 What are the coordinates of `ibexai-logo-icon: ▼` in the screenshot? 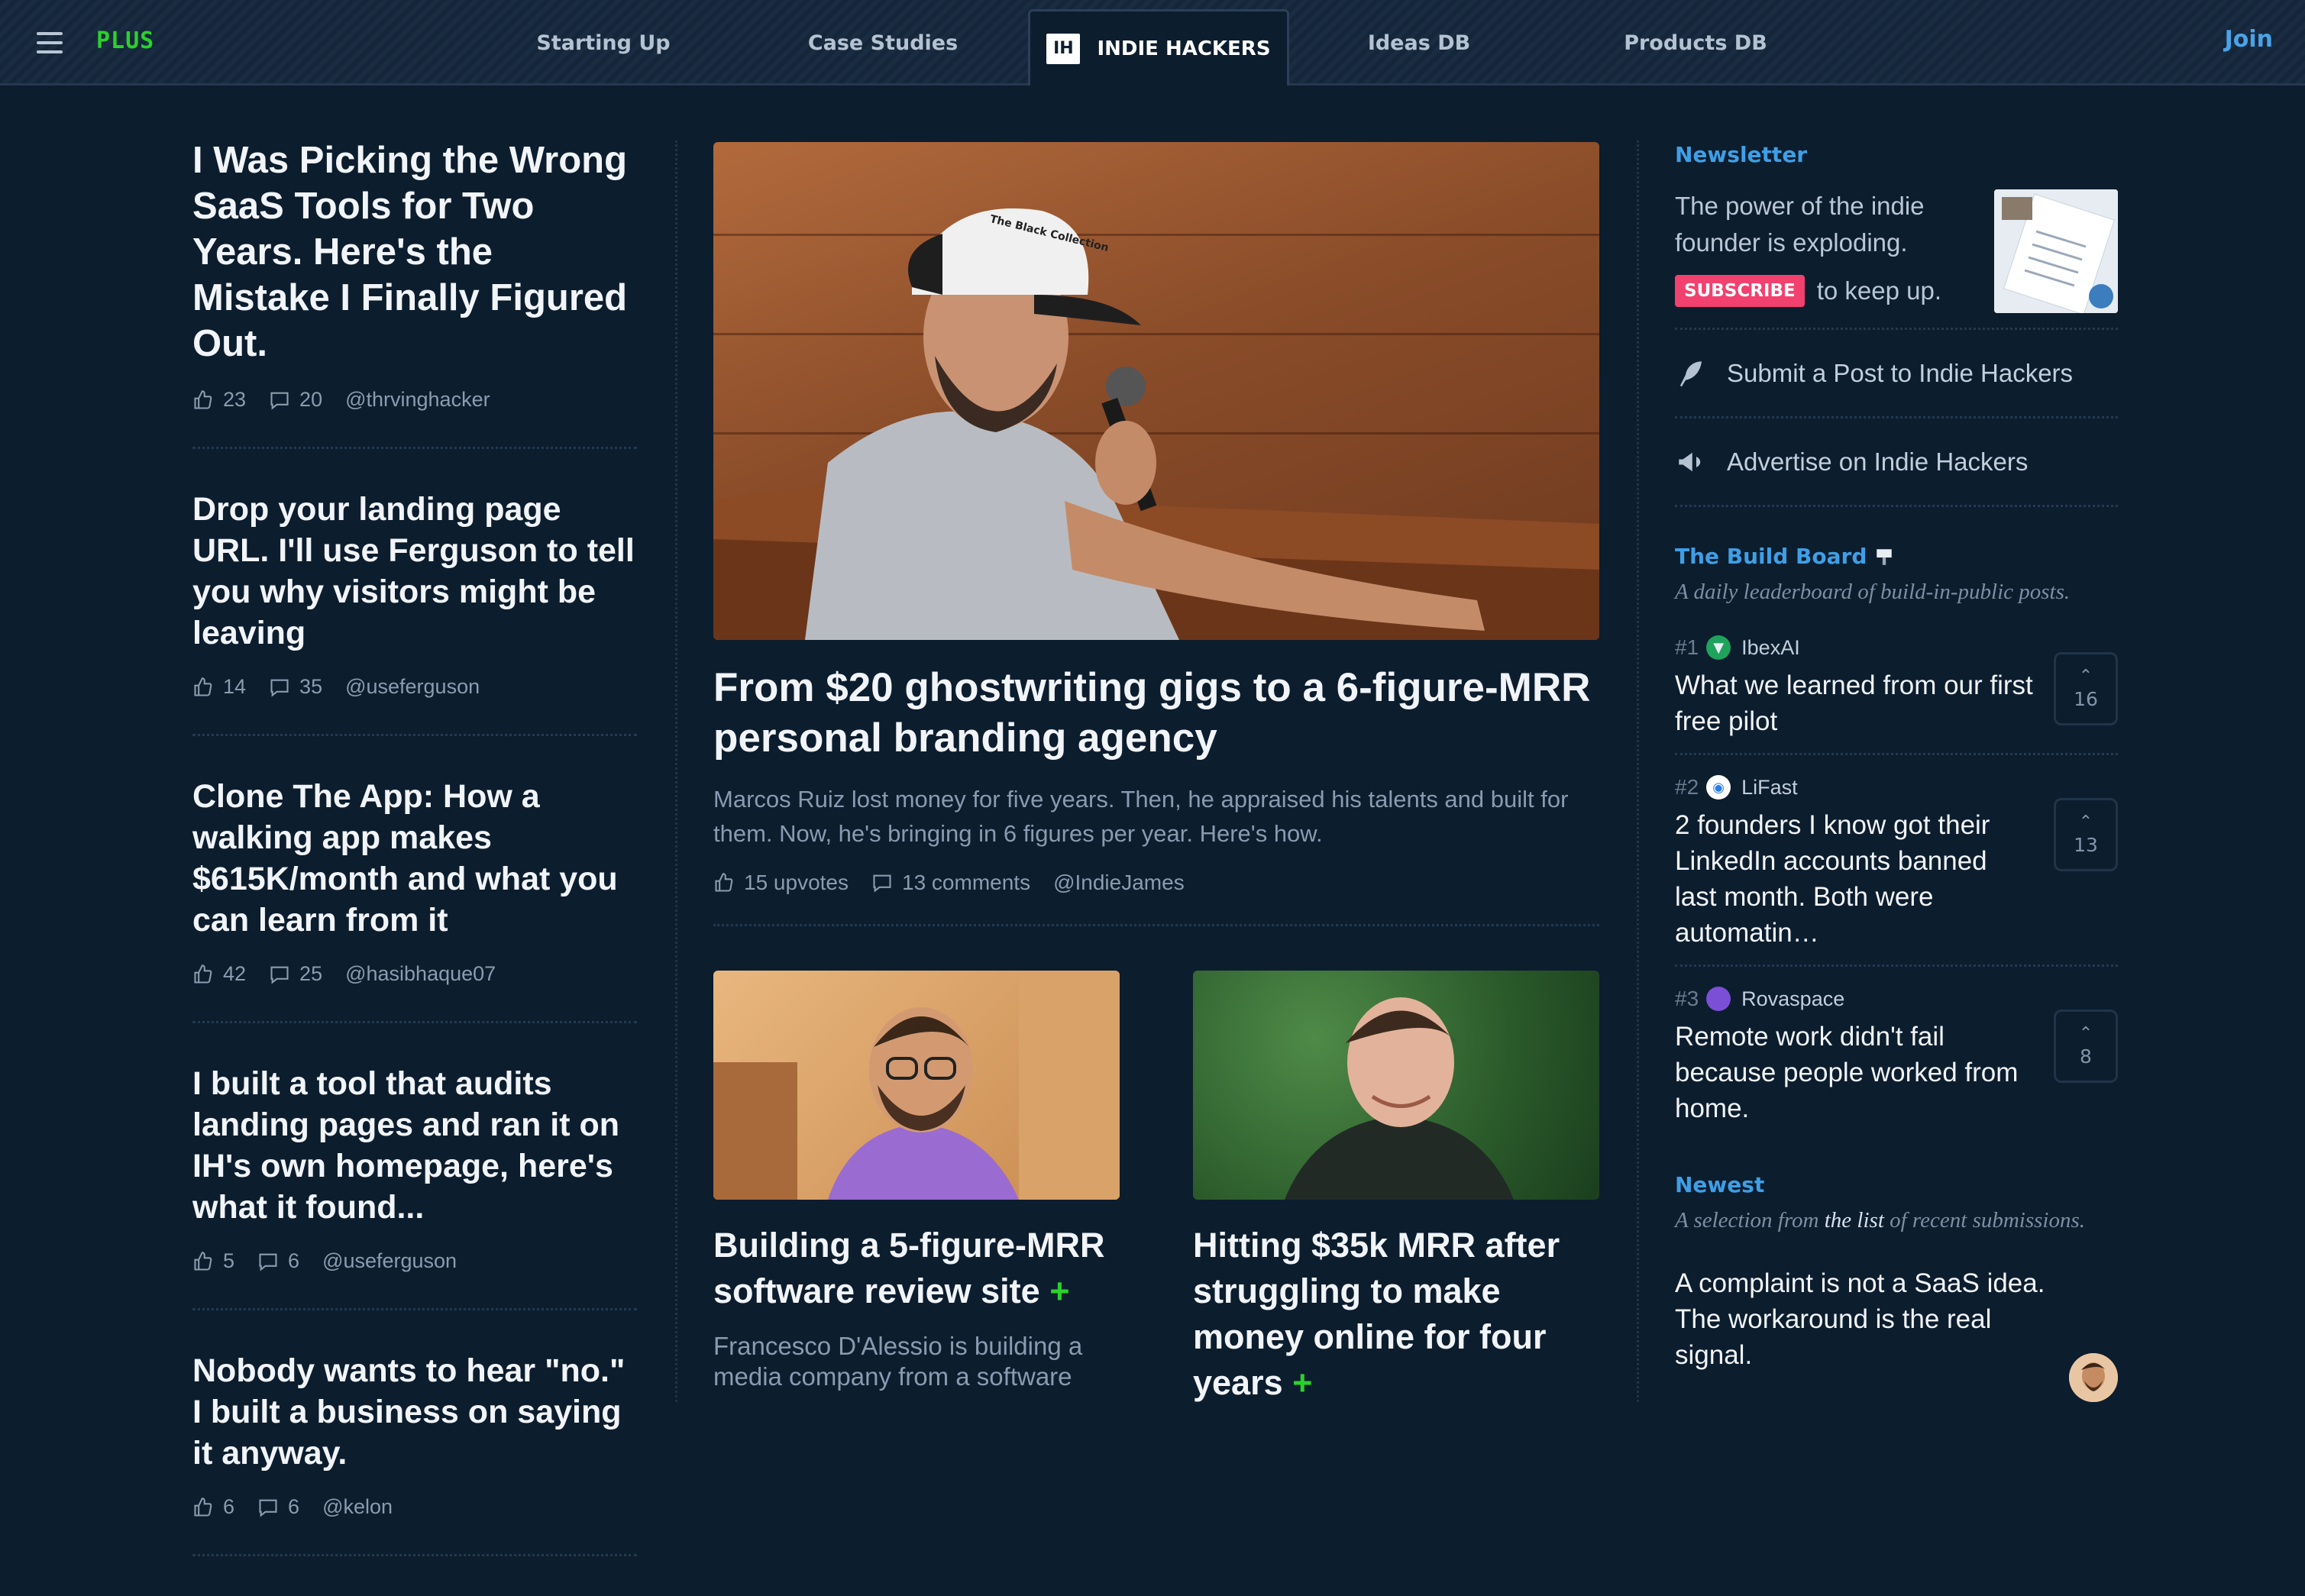 It's located at (1718, 647).